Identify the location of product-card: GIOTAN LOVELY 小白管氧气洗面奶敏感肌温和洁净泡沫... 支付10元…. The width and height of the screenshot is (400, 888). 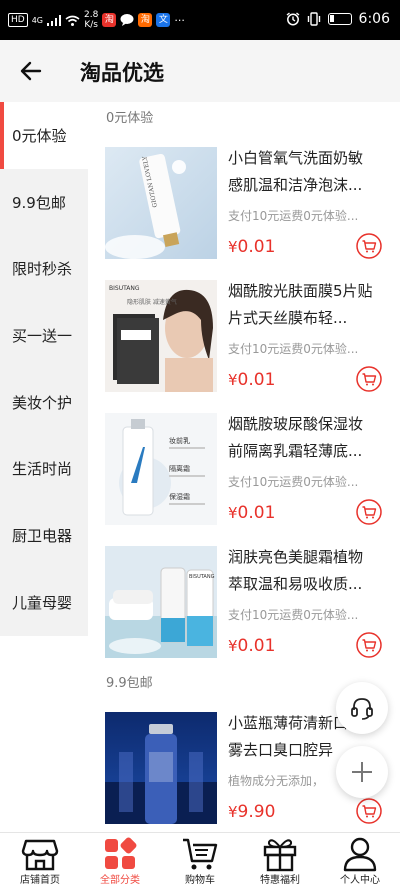
(244, 201).